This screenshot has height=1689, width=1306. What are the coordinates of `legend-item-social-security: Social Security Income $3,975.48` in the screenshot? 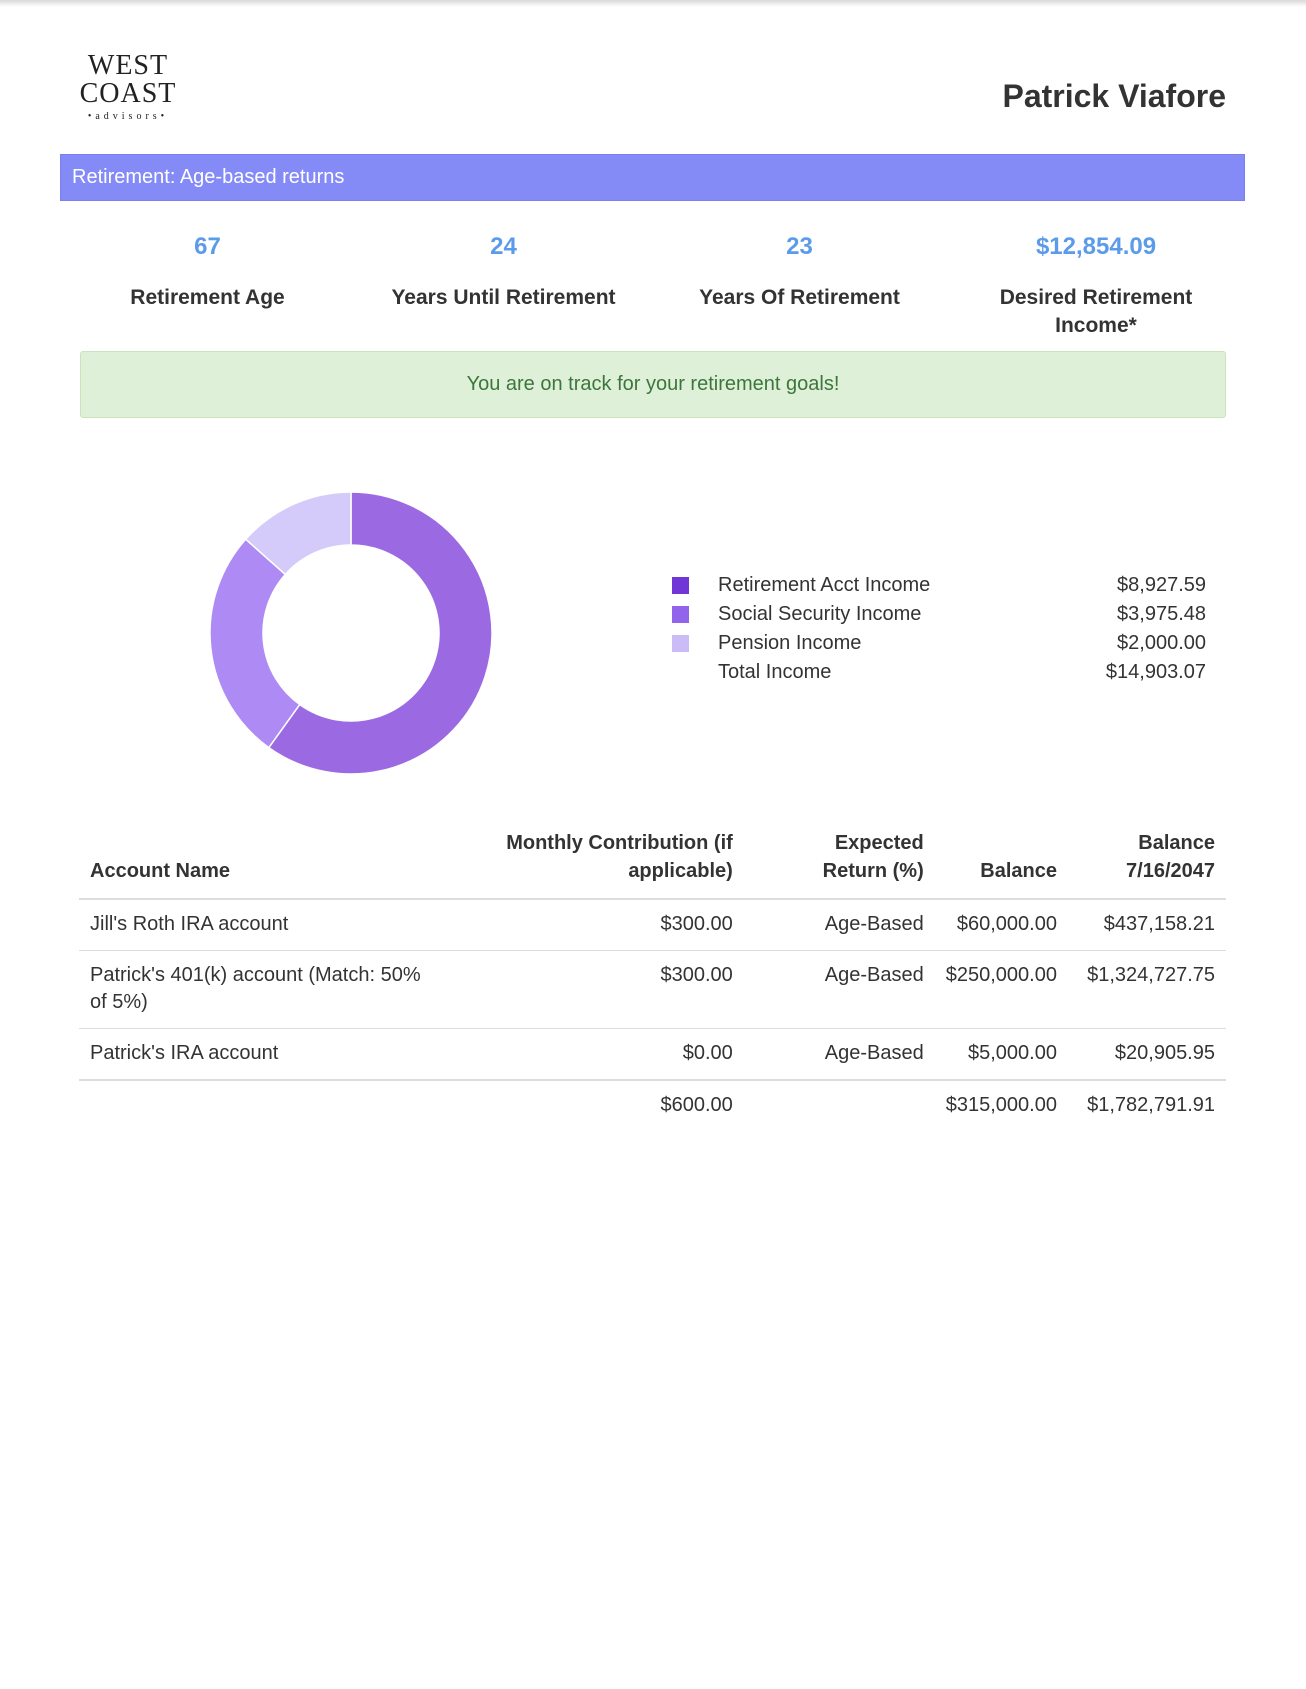 It's located at (939, 617).